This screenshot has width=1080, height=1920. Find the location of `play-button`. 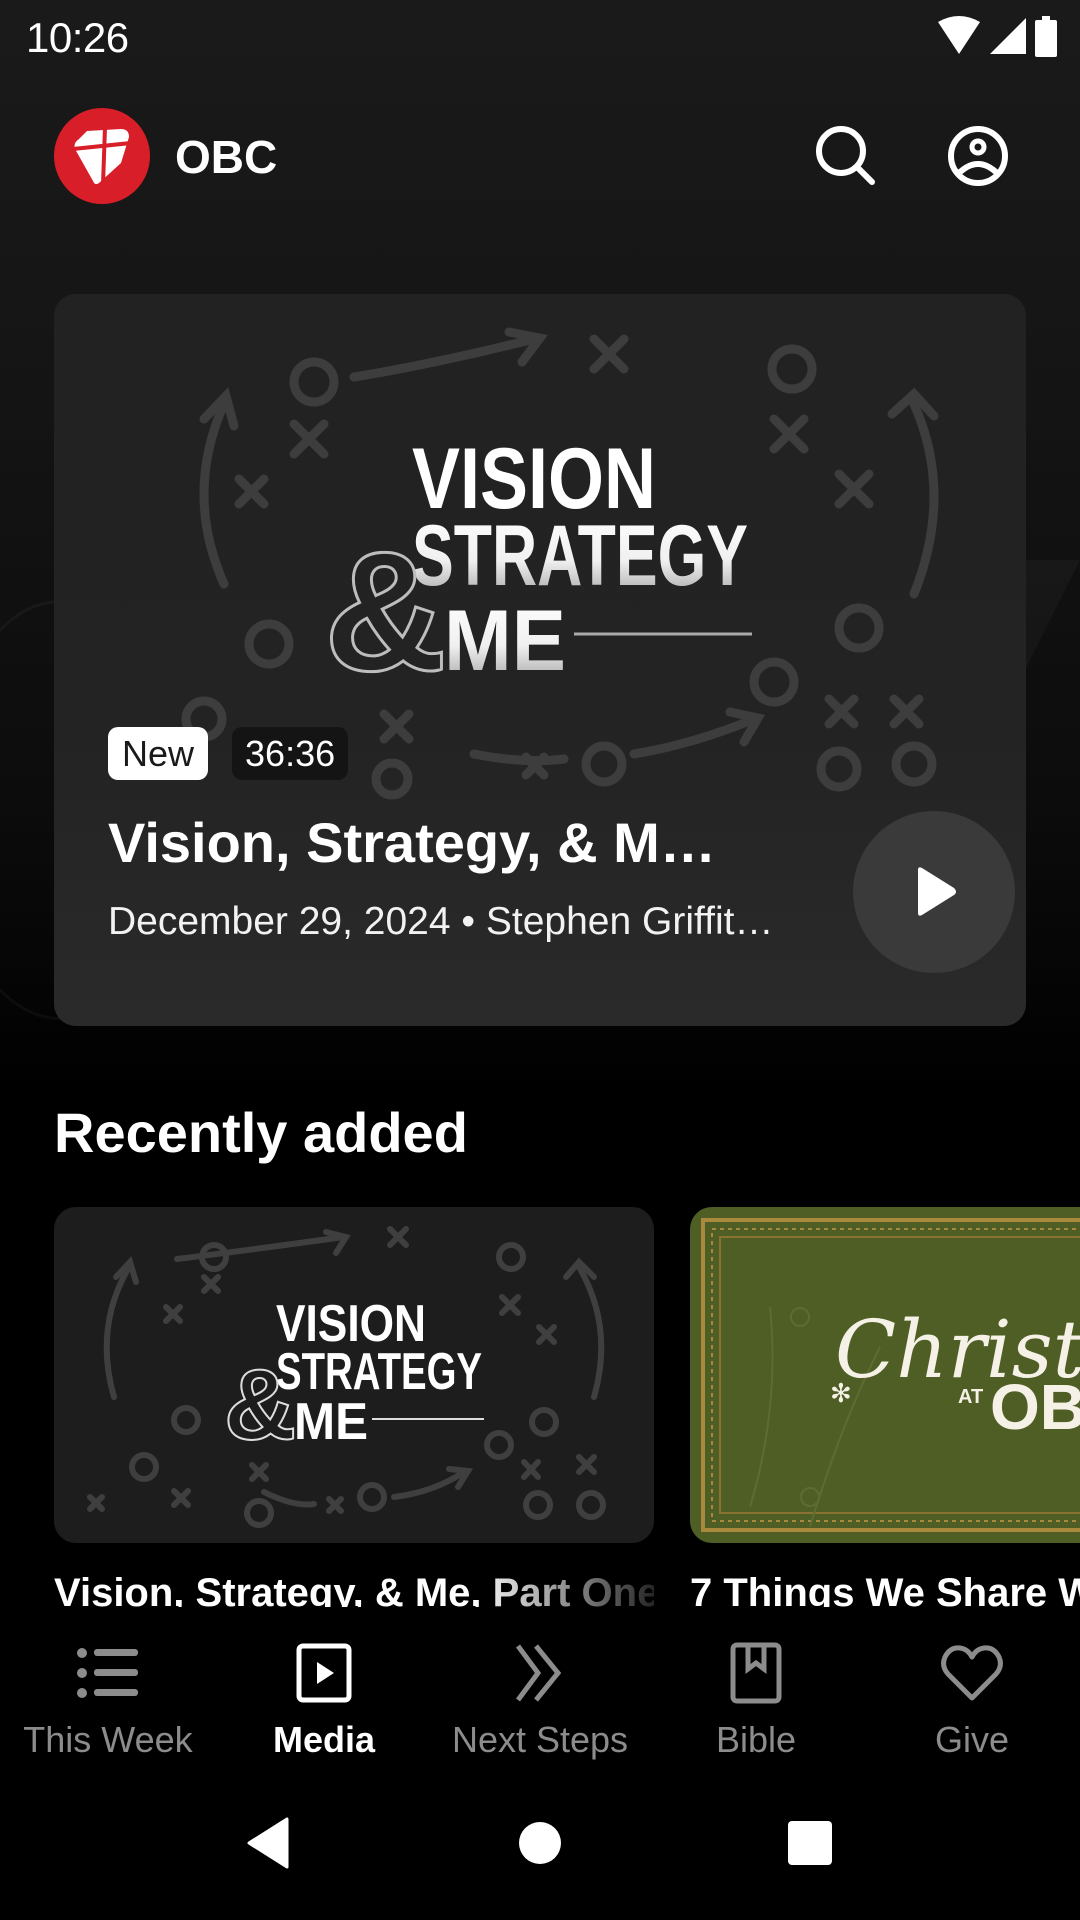

play-button is located at coordinates (934, 892).